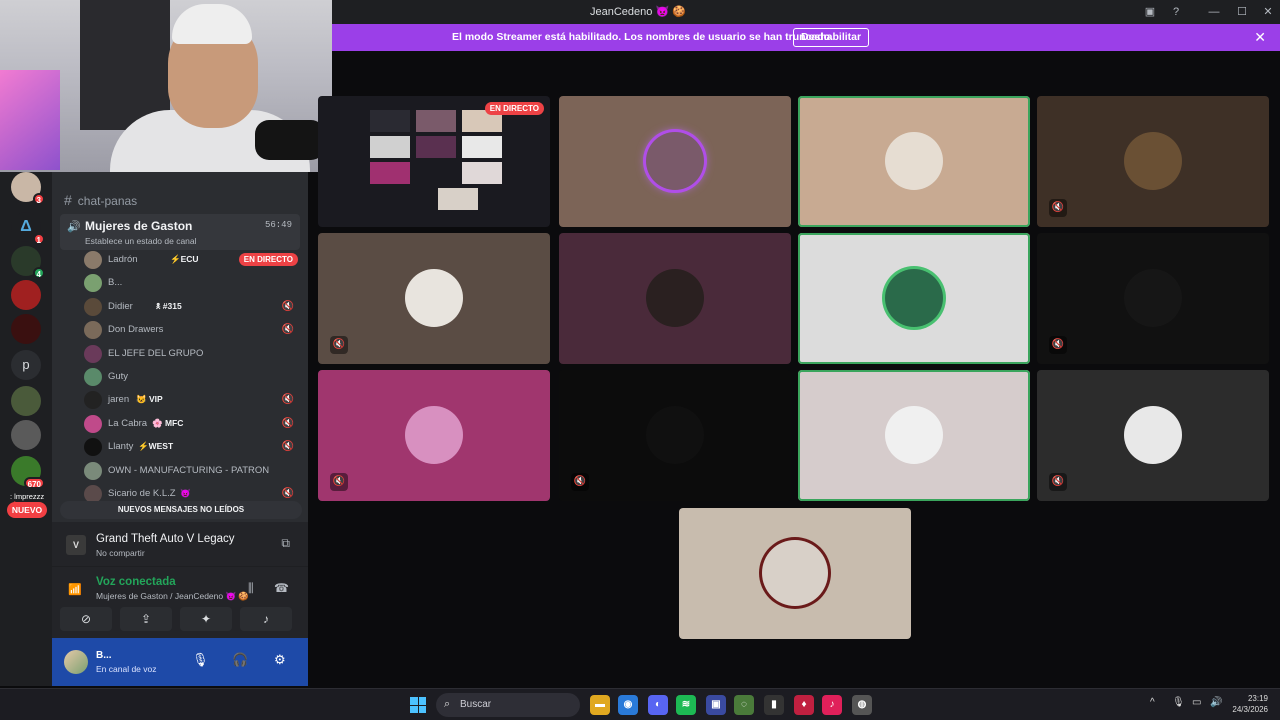 Image resolution: width=1280 pixels, height=720 pixels. What do you see at coordinates (600, 705) in the screenshot?
I see `file-explorer-icon: ▬` at bounding box center [600, 705].